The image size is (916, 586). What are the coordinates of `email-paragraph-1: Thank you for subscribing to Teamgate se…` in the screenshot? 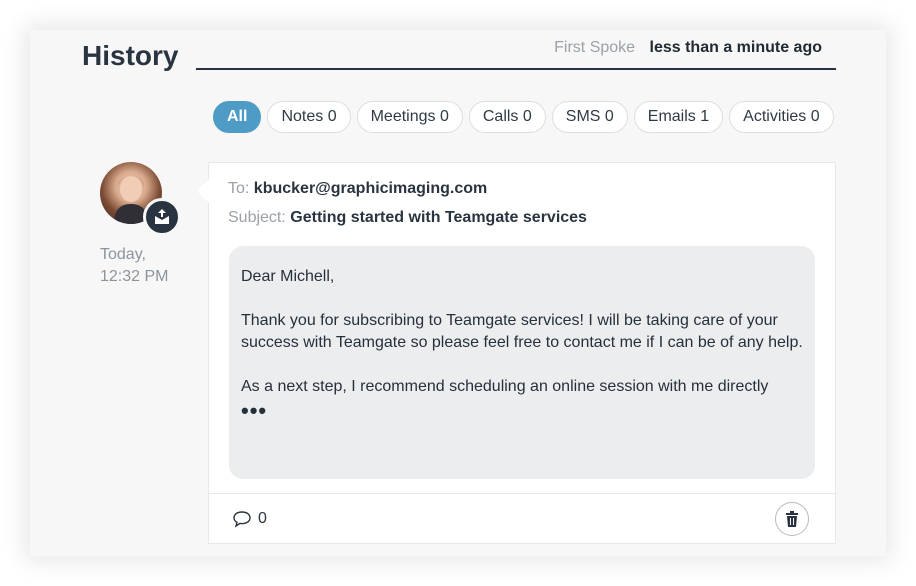 It's located at (522, 331).